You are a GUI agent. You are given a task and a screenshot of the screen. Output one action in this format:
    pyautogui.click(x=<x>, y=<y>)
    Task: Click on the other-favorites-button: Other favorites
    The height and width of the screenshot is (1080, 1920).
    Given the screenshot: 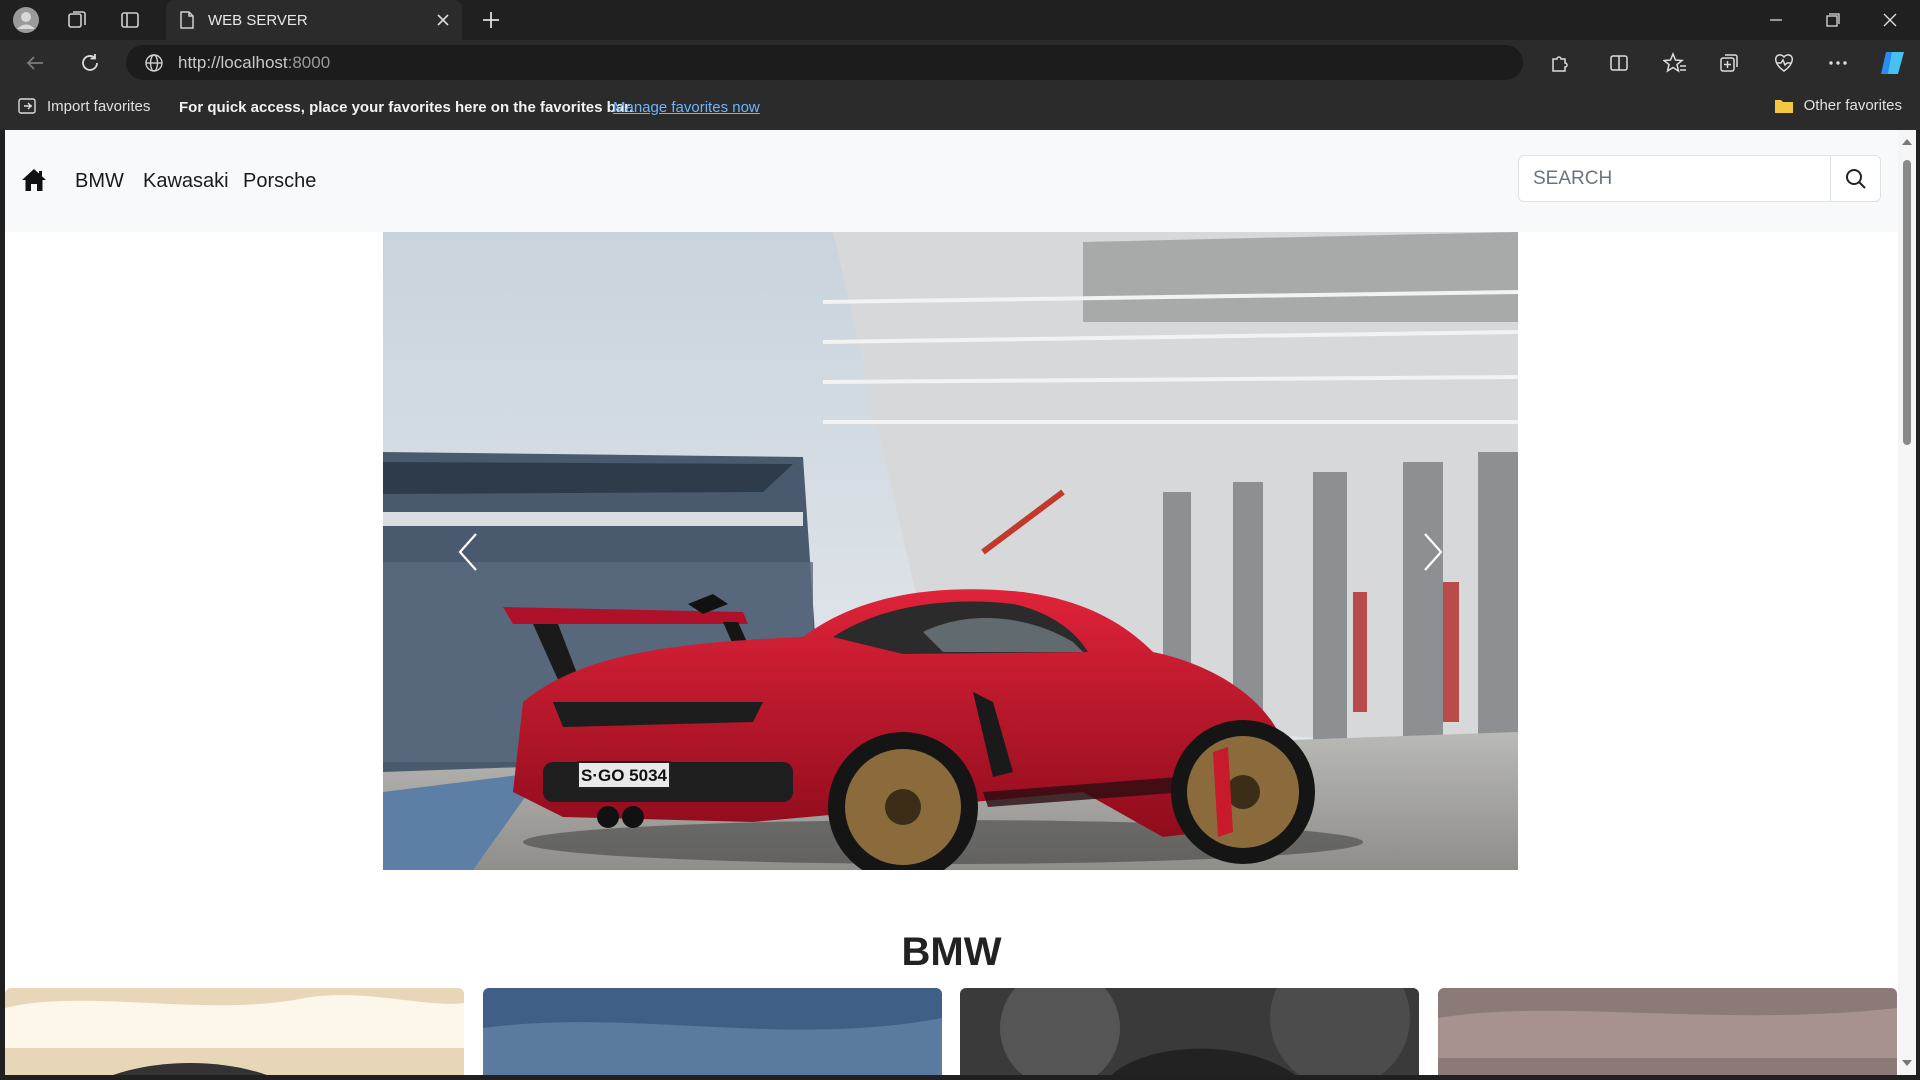 What is the action you would take?
    pyautogui.click(x=1838, y=105)
    